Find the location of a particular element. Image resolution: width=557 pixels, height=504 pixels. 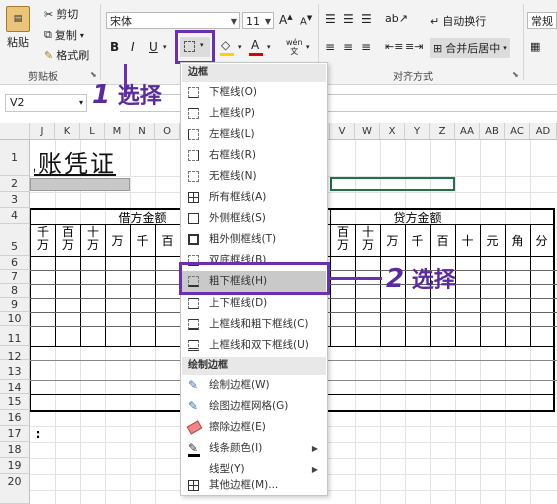

column-header: L is located at coordinates (92, 131).